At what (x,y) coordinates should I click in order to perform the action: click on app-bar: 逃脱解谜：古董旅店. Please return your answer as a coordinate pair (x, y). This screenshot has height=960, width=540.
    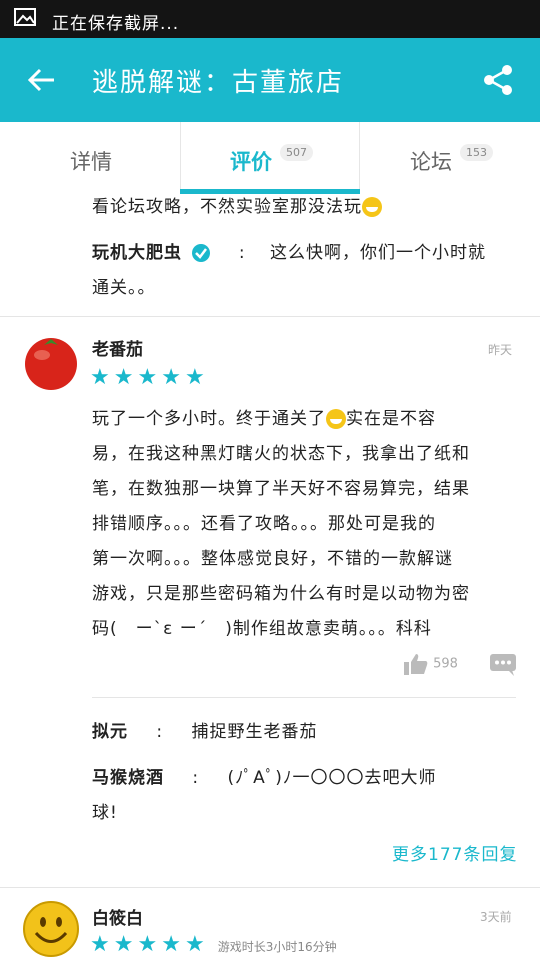
    Looking at the image, I should click on (270, 80).